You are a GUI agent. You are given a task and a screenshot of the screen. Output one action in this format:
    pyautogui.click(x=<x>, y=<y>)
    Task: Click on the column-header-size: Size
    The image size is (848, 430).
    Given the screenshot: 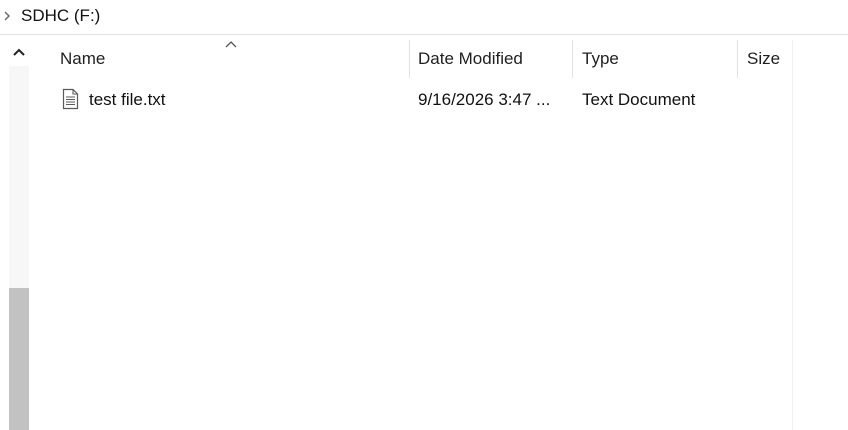 What is the action you would take?
    pyautogui.click(x=763, y=59)
    